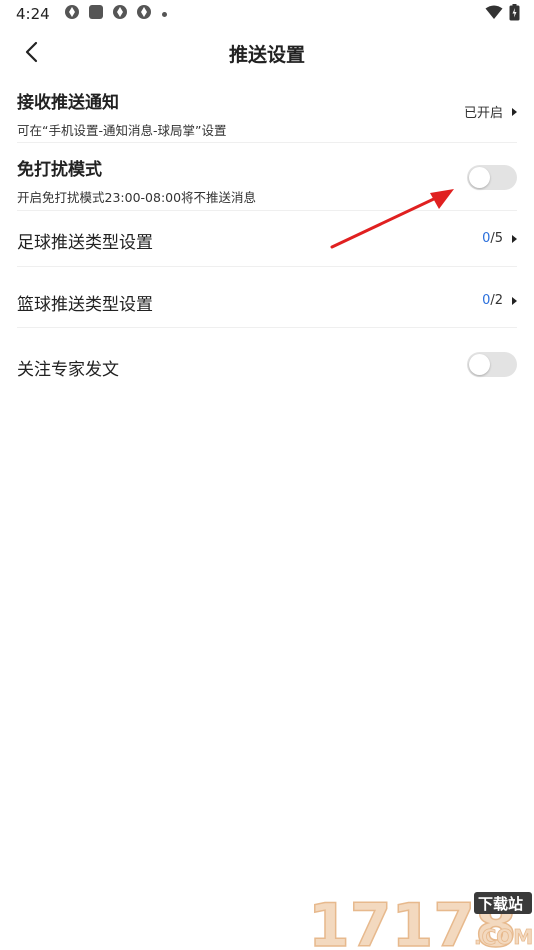 This screenshot has width=534, height=950. I want to click on football-total-count: /5, so click(496, 238).